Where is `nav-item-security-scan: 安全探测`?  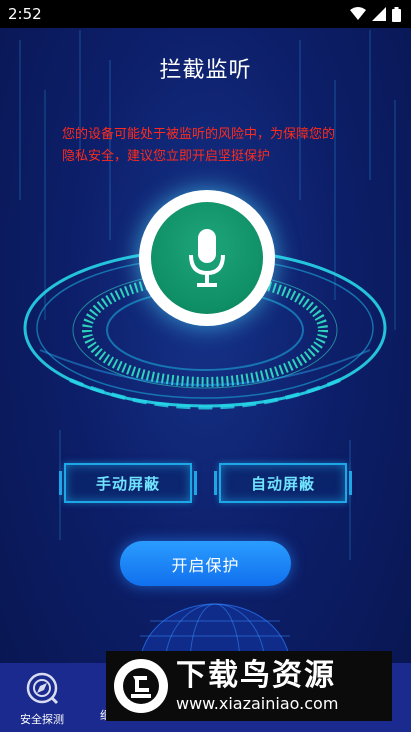 nav-item-security-scan: 安全探测 is located at coordinates (42, 699).